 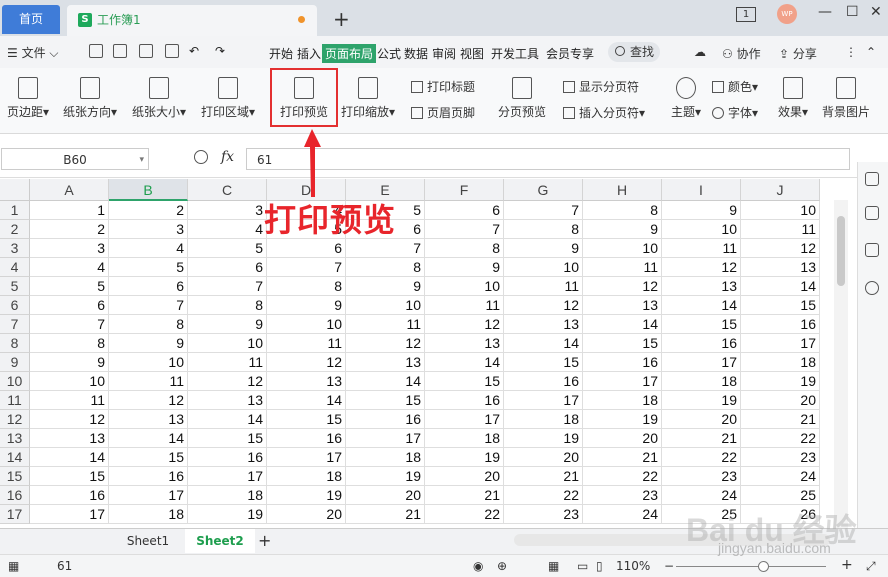 What do you see at coordinates (735, 112) in the screenshot?
I see `fonts-button: 字体▾` at bounding box center [735, 112].